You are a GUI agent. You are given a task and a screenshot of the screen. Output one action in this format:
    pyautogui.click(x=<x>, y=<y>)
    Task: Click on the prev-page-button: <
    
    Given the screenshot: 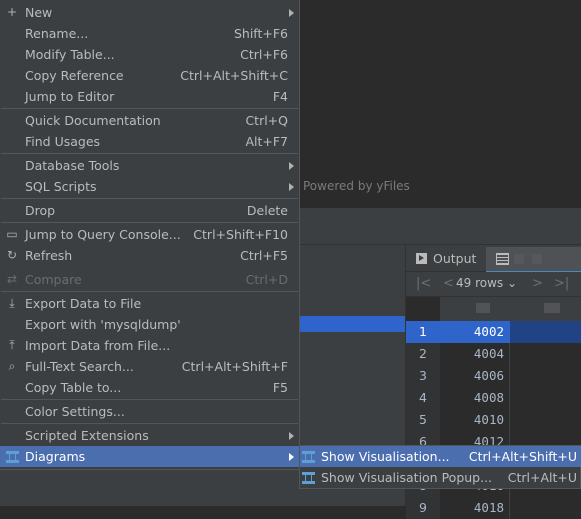 What is the action you would take?
    pyautogui.click(x=448, y=283)
    